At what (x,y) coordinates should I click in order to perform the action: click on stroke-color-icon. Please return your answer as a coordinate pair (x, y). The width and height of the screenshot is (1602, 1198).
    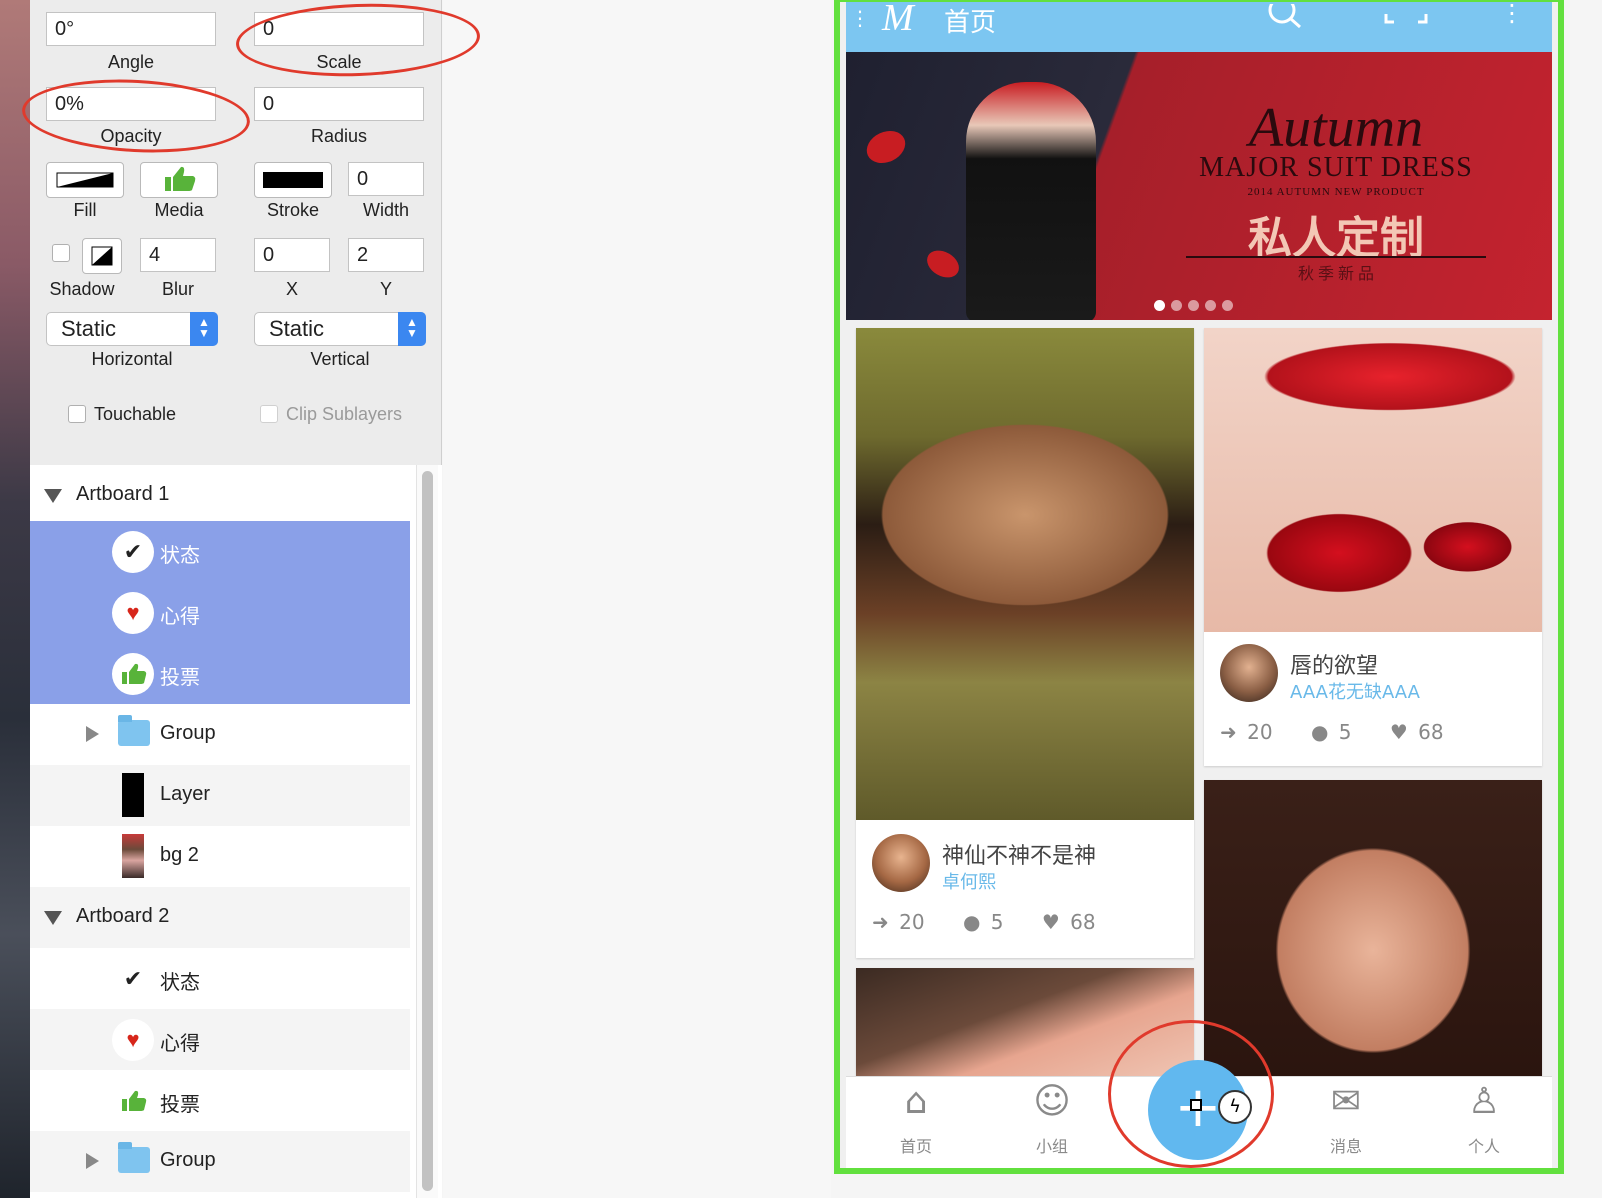
    Looking at the image, I should click on (293, 180).